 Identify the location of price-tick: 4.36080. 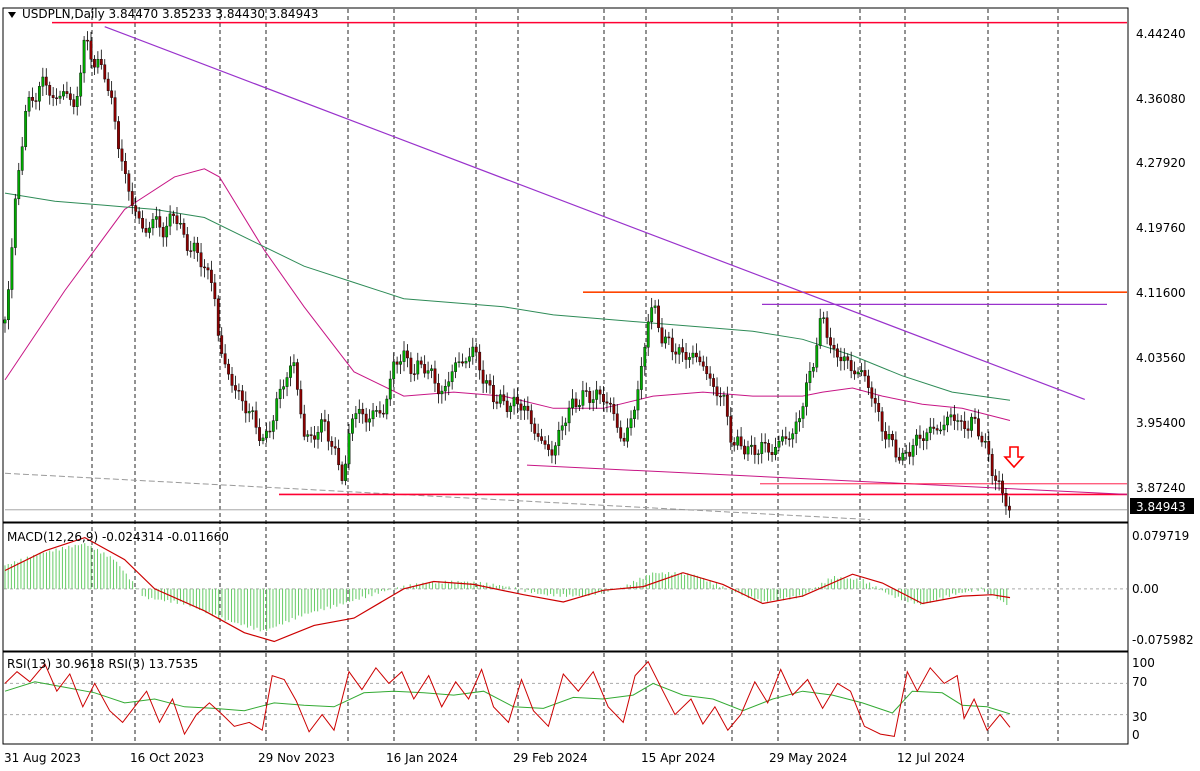
(1161, 99).